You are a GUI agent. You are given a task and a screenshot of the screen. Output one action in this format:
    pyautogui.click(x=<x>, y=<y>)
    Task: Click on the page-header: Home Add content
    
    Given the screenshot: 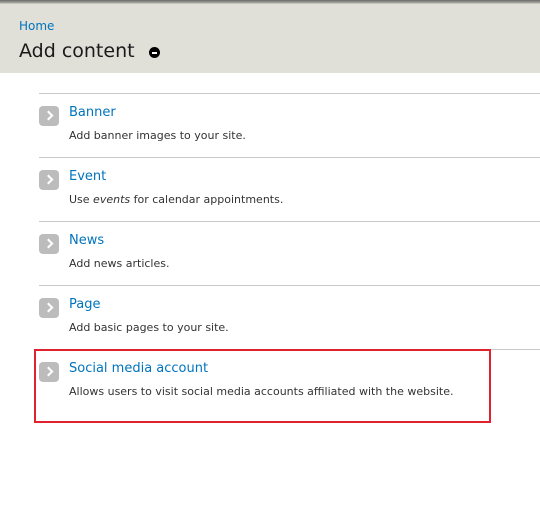 What is the action you would take?
    pyautogui.click(x=270, y=36)
    